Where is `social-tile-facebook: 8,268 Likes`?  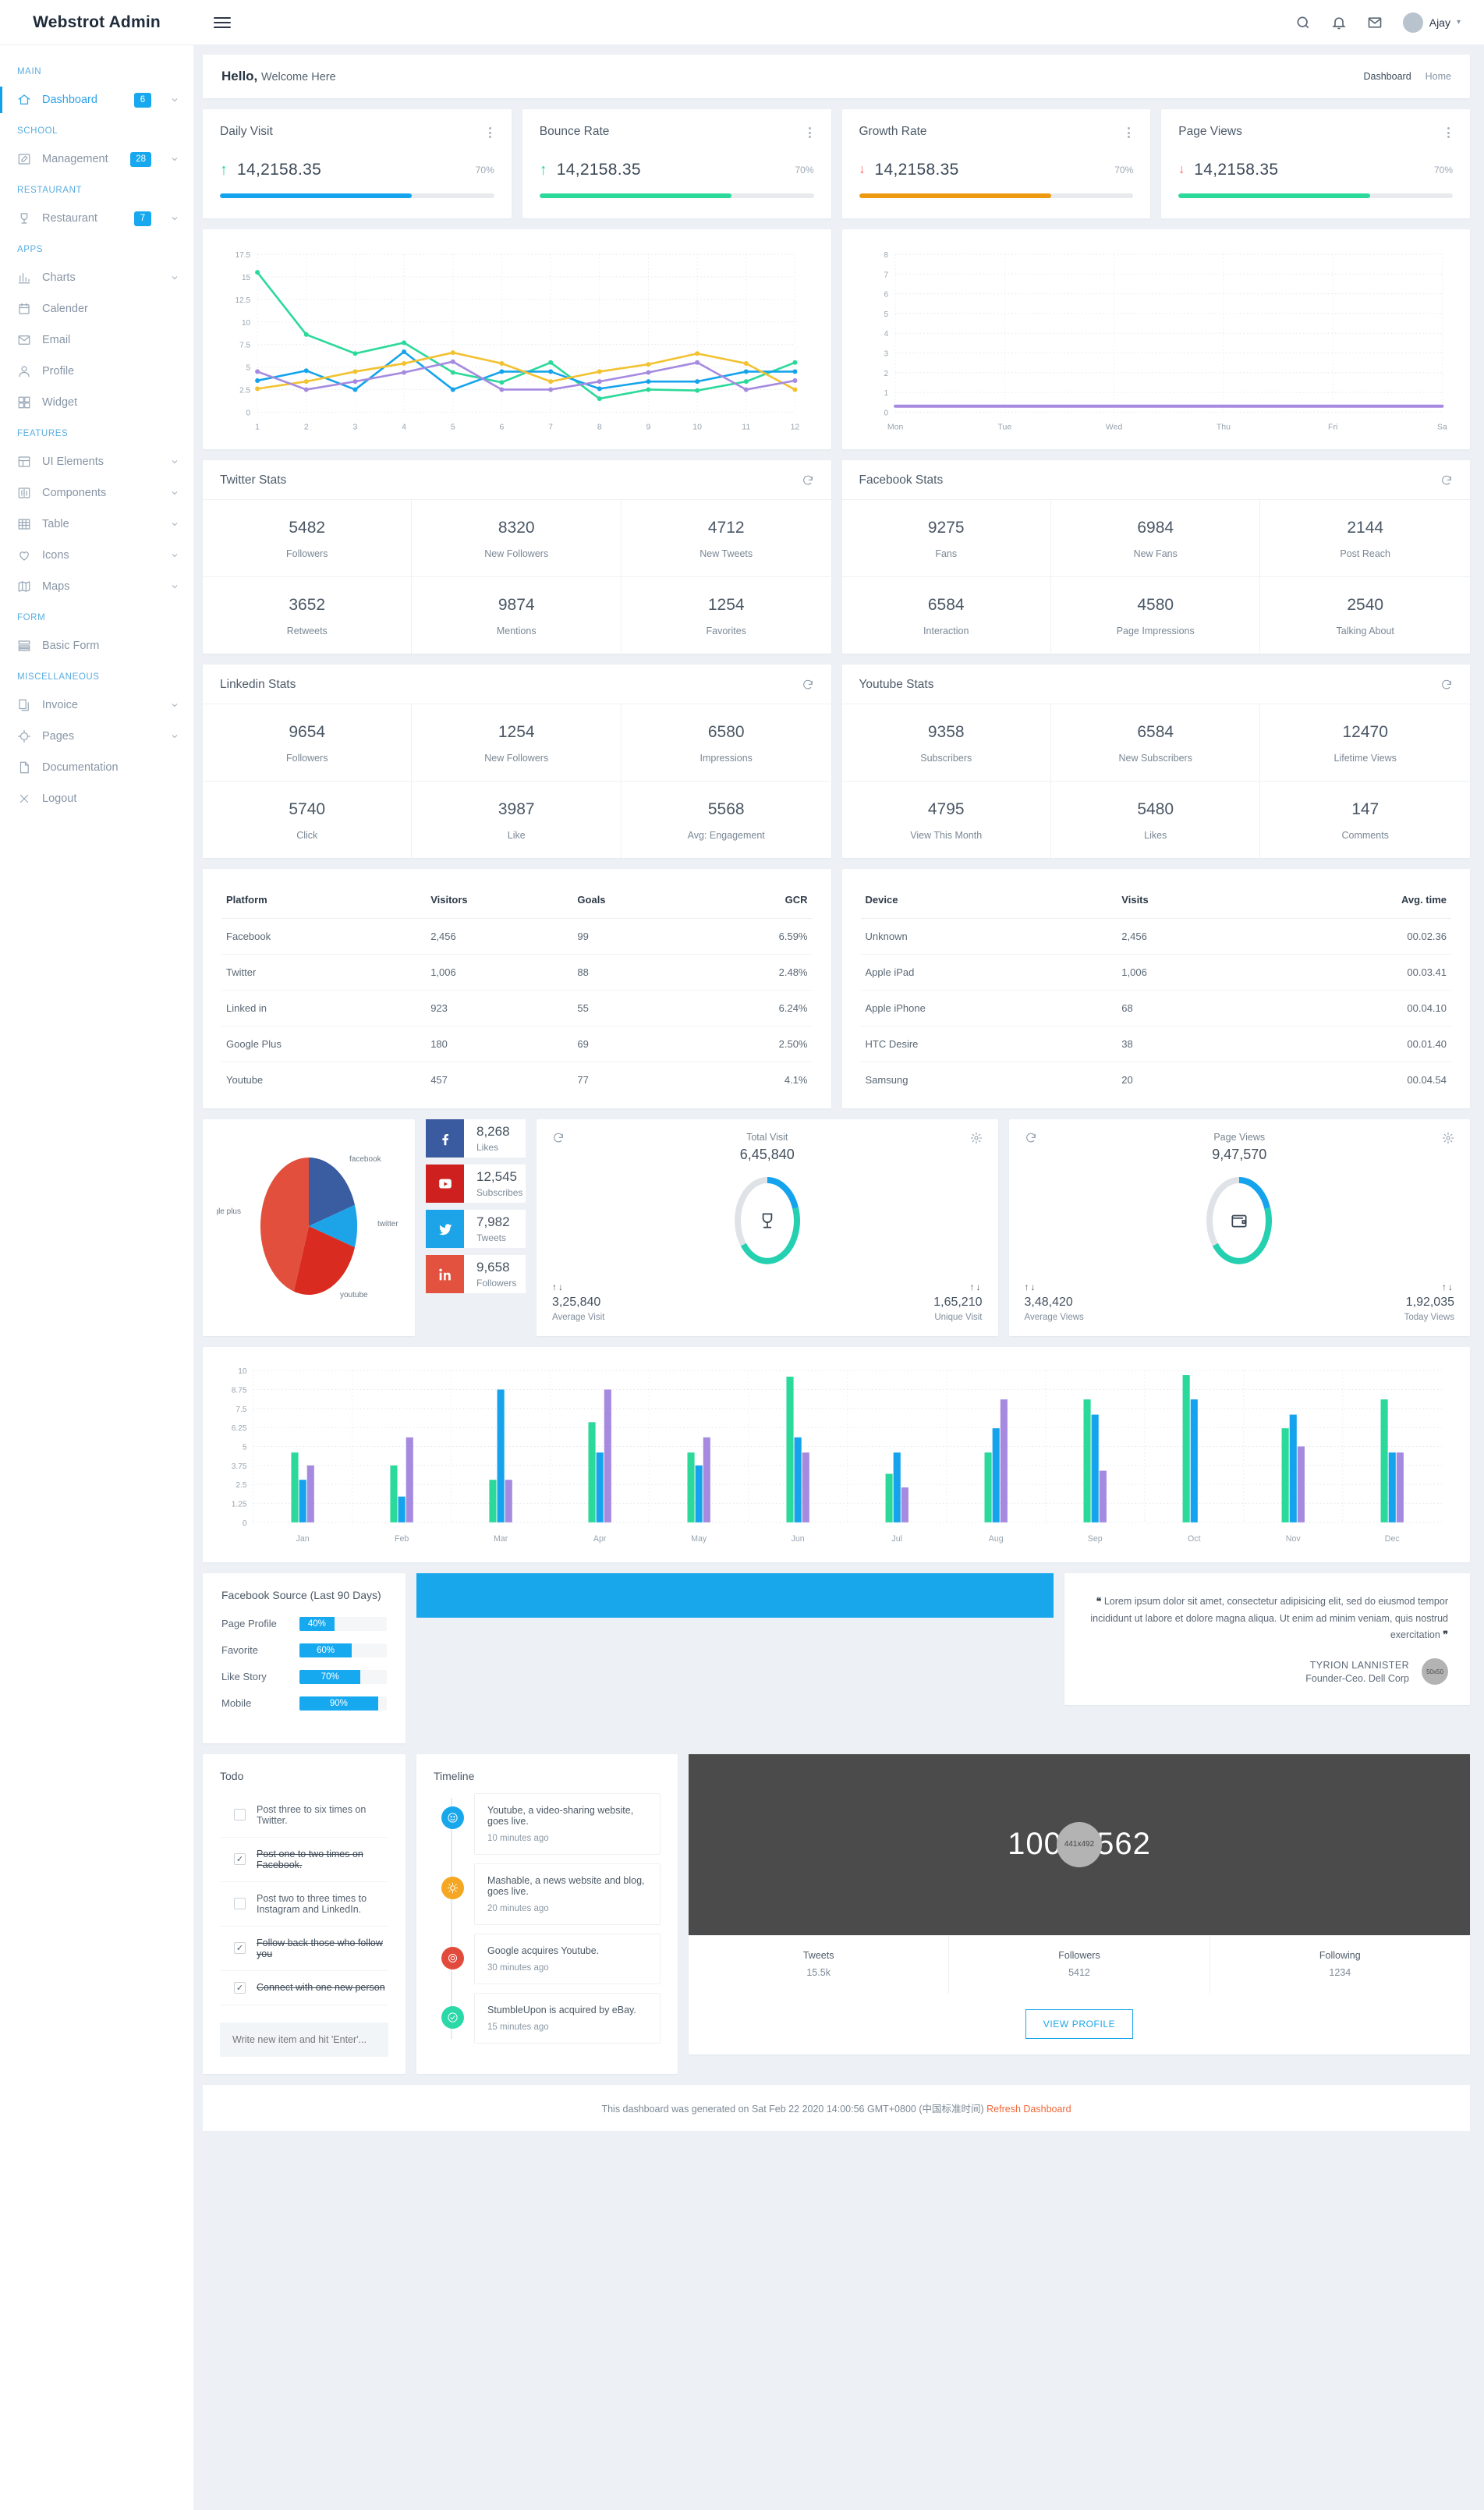
social-tile-facebook: 8,268 Likes is located at coordinates (476, 1139).